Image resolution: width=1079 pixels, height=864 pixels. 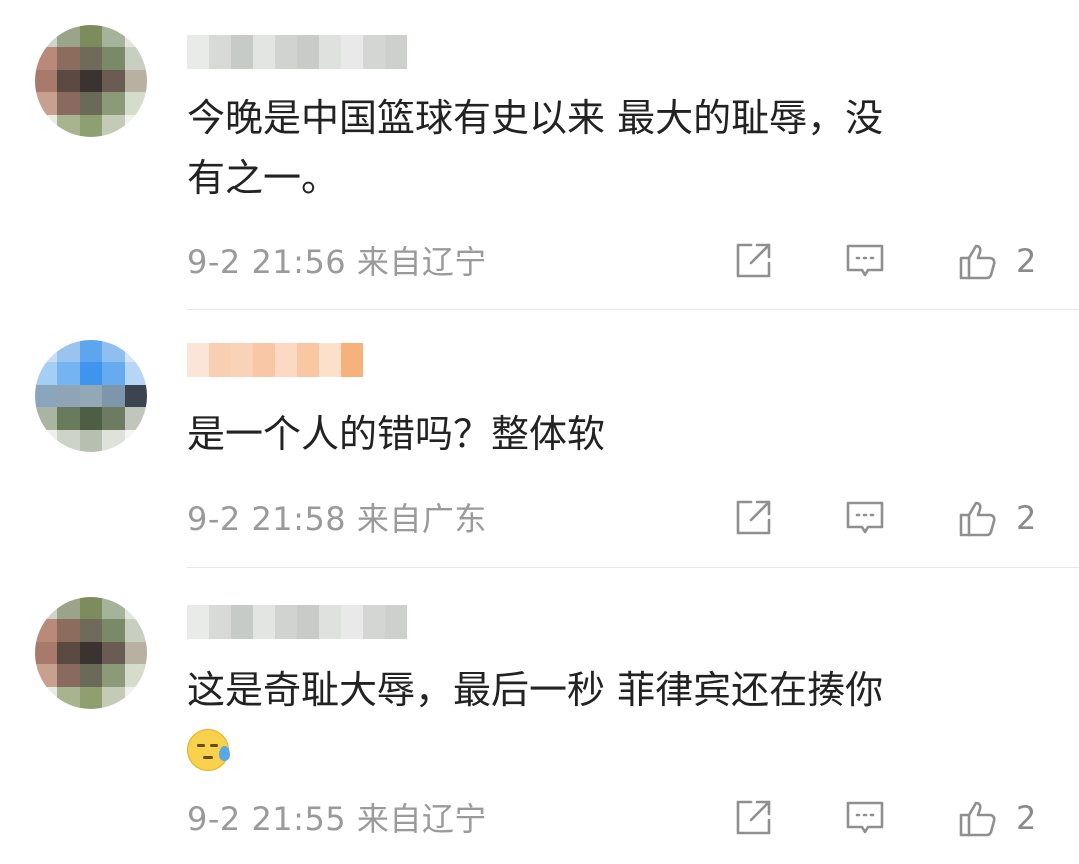 I want to click on timestamp: 9-2 21:58, so click(x=267, y=519).